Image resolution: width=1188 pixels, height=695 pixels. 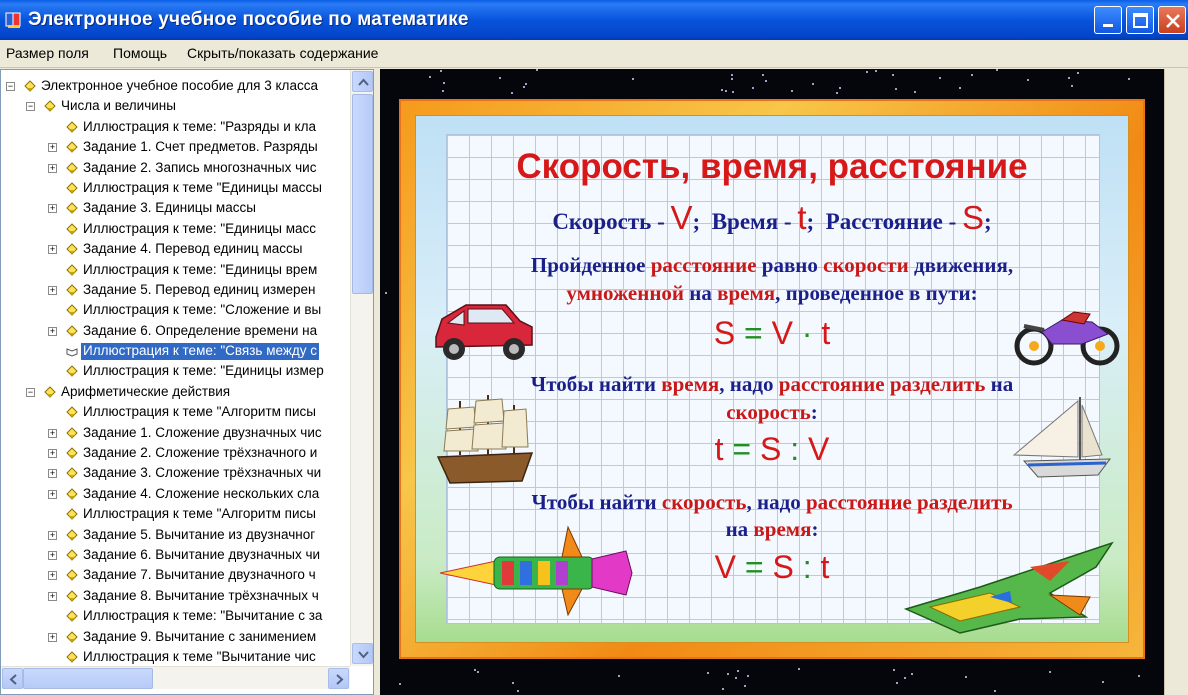 What do you see at coordinates (361, 368) in the screenshot?
I see `vertical-scrollbar` at bounding box center [361, 368].